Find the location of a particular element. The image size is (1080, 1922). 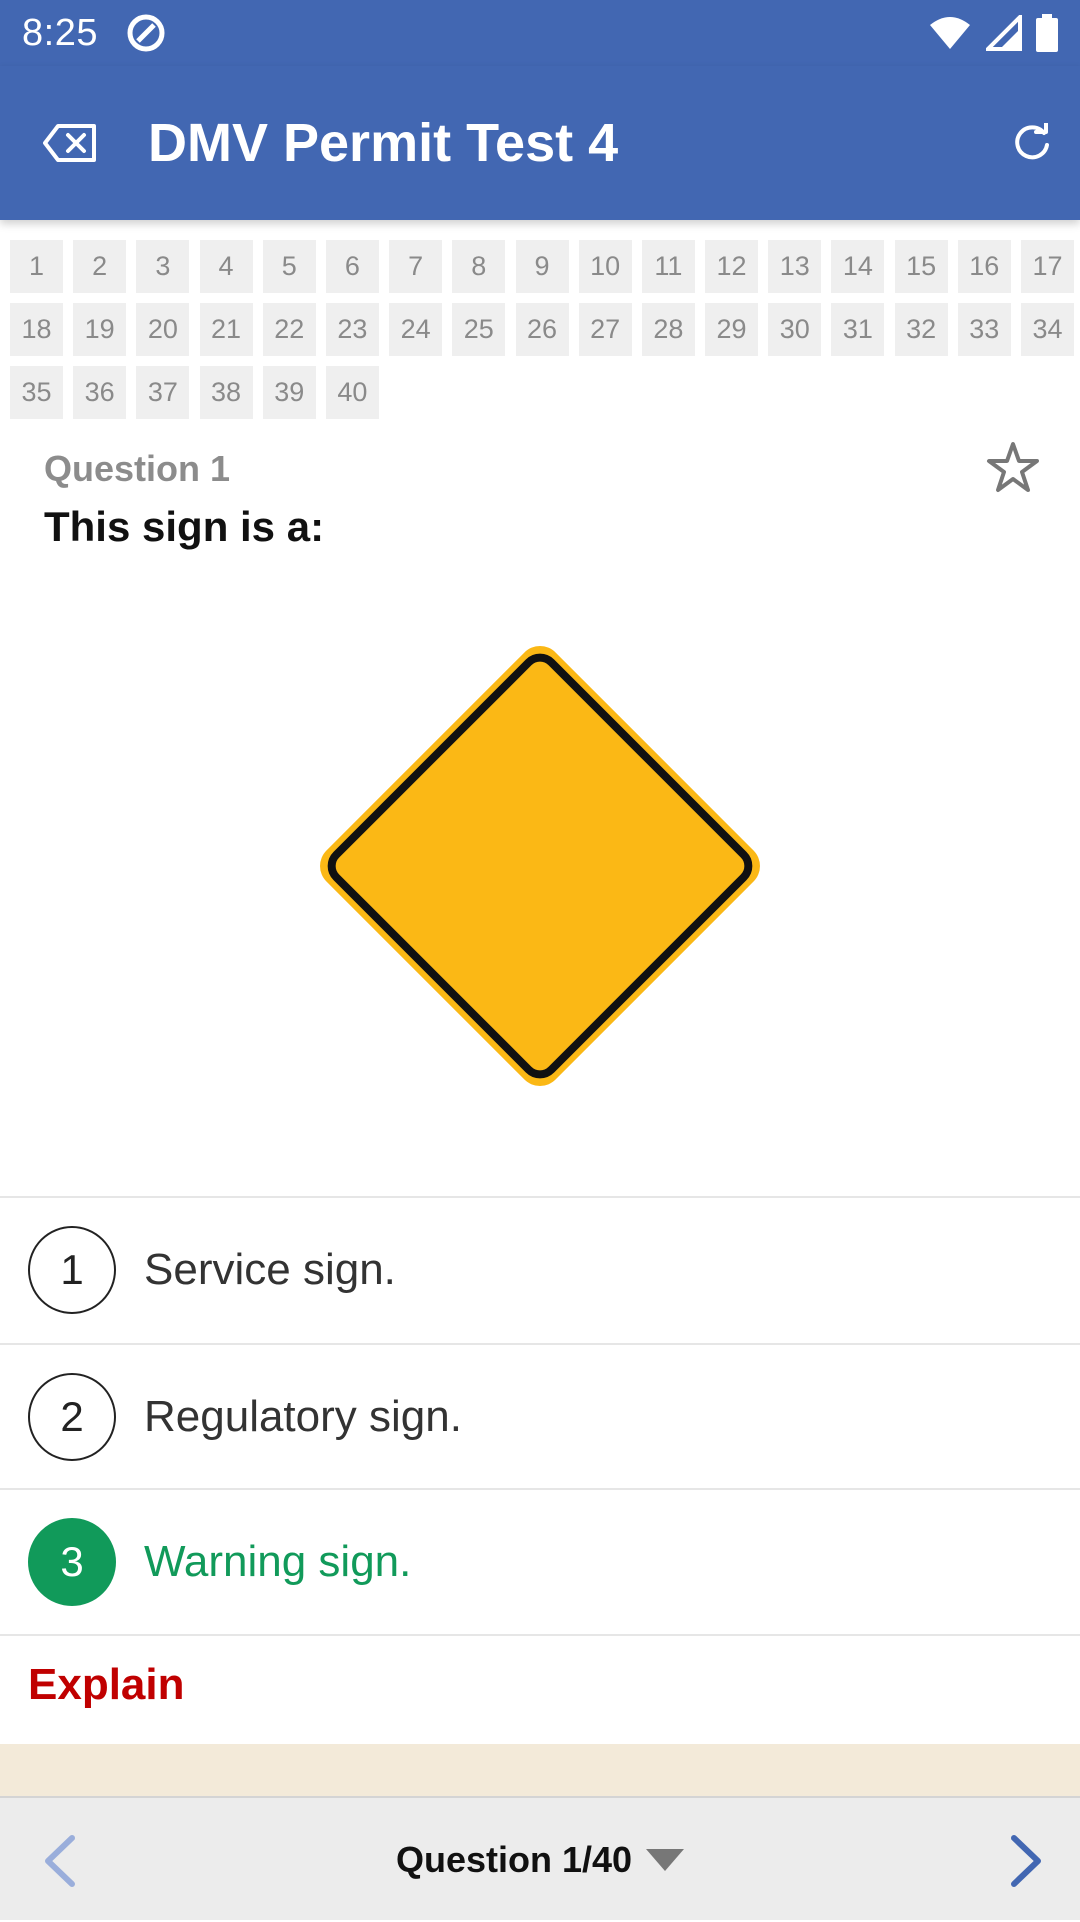

question-number-31: 31 is located at coordinates (858, 329).